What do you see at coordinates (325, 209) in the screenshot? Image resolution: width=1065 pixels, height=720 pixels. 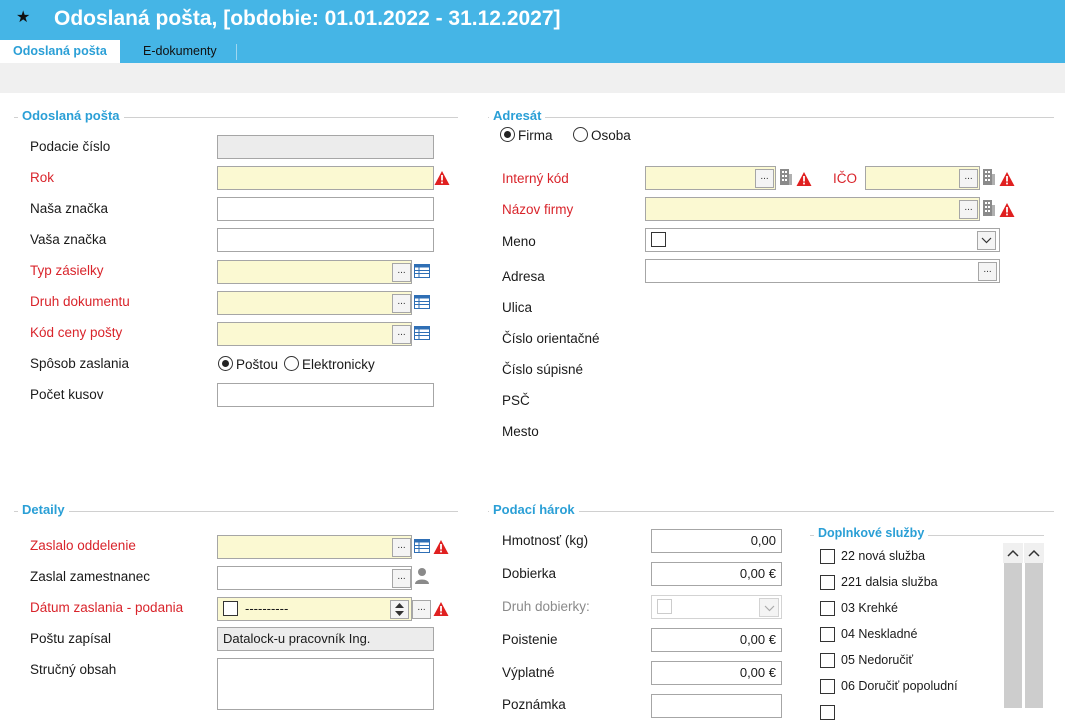 I see `nasa-znacka-field` at bounding box center [325, 209].